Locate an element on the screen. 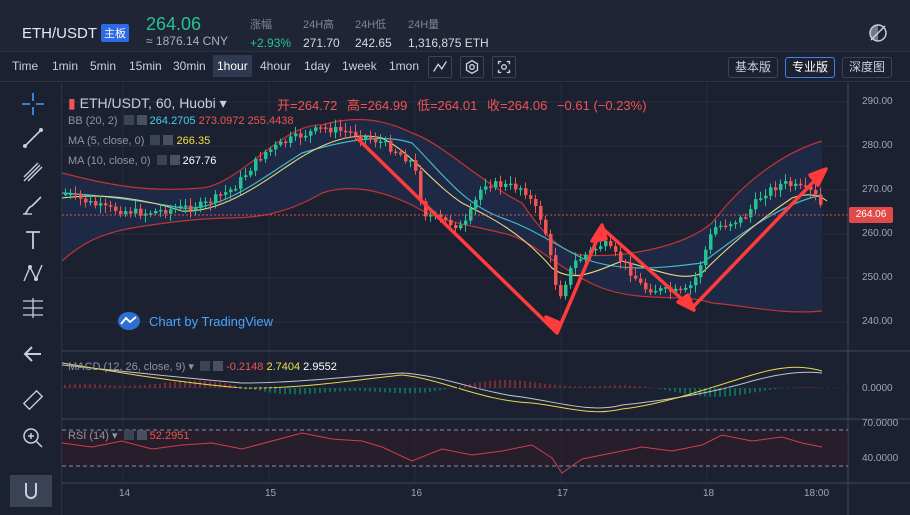 The width and height of the screenshot is (910, 515). tf-1hour: 1hour is located at coordinates (232, 66).